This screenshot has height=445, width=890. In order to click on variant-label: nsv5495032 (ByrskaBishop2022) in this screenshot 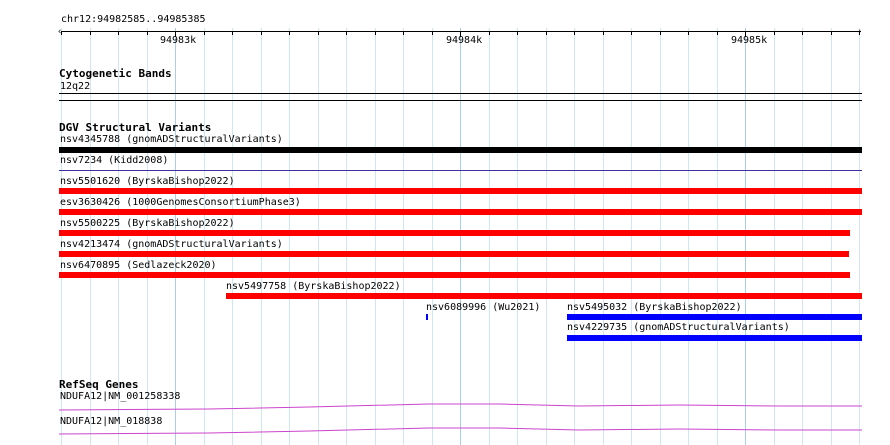, I will do `click(654, 307)`.